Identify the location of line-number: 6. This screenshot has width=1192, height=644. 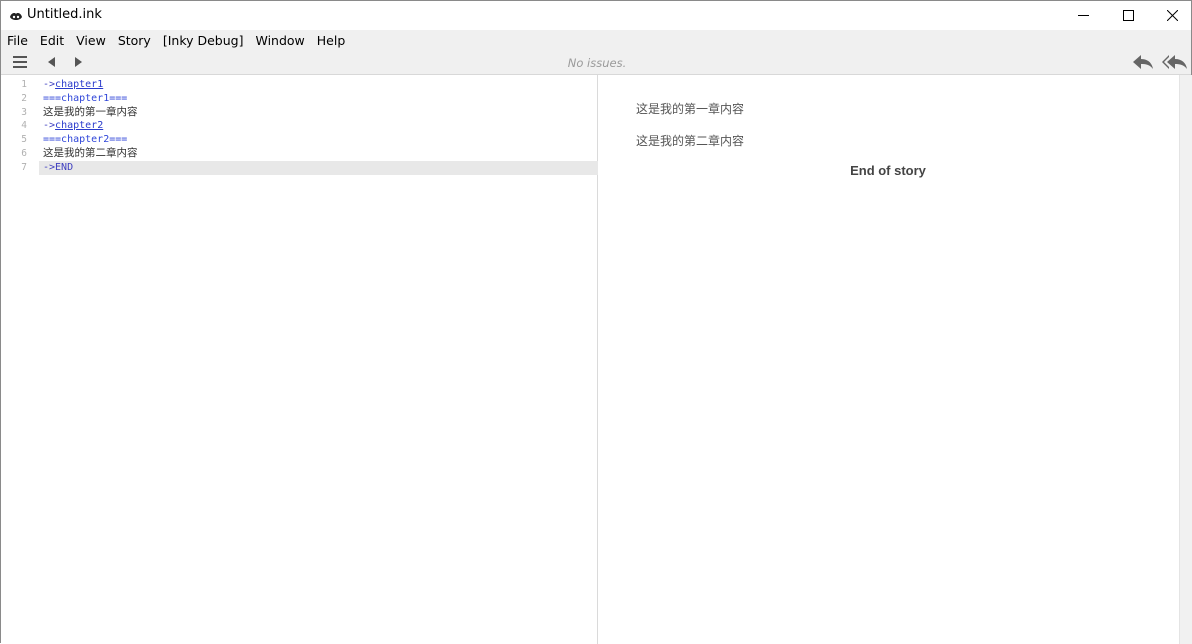
(24, 153).